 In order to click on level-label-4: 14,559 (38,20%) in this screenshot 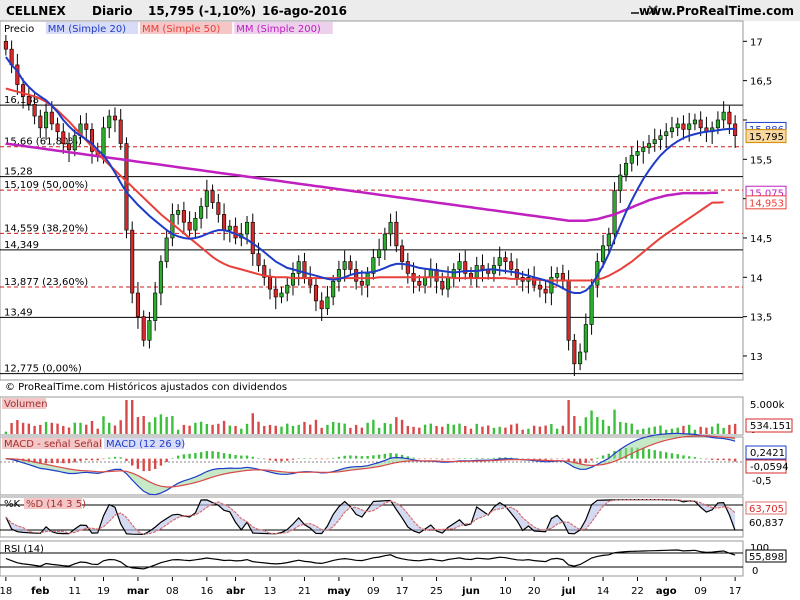, I will do `click(46, 228)`.